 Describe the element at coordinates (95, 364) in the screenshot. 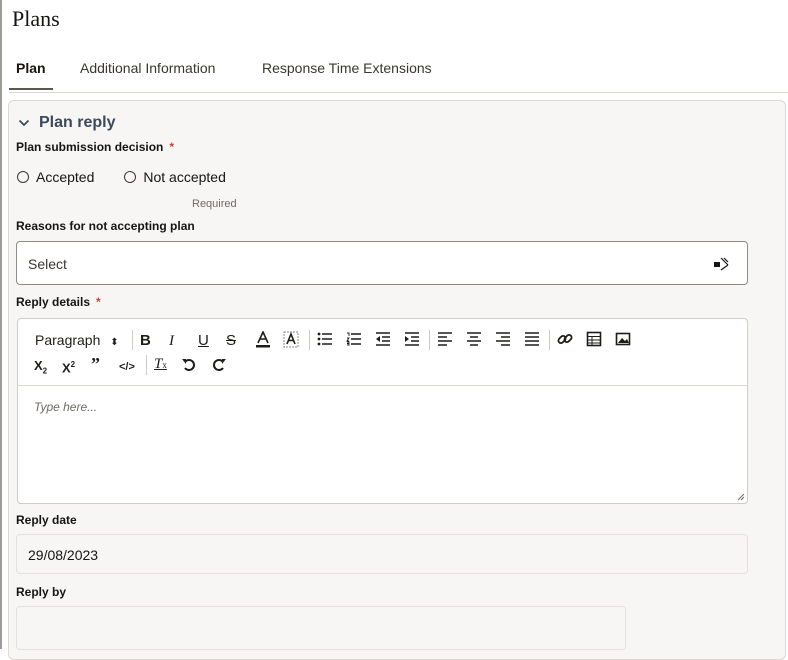

I see `blockquote-icon: ”` at that location.